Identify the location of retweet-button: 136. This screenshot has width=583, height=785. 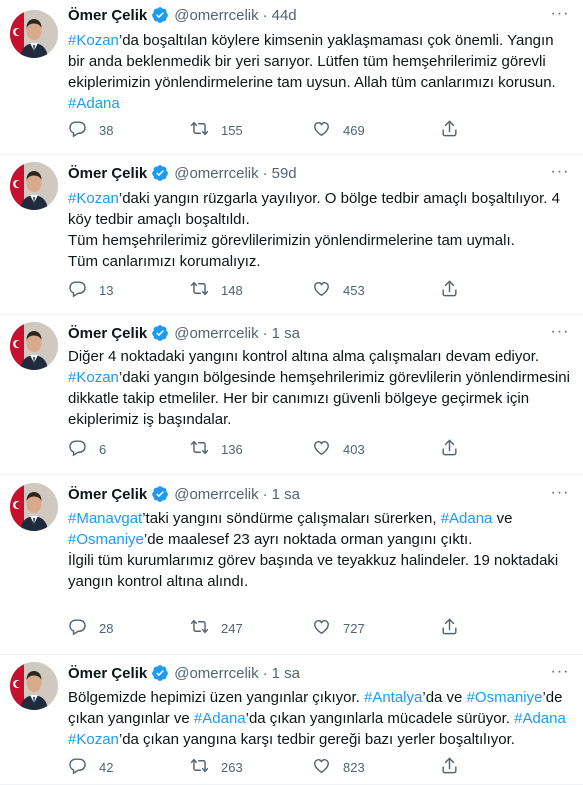
(251, 449).